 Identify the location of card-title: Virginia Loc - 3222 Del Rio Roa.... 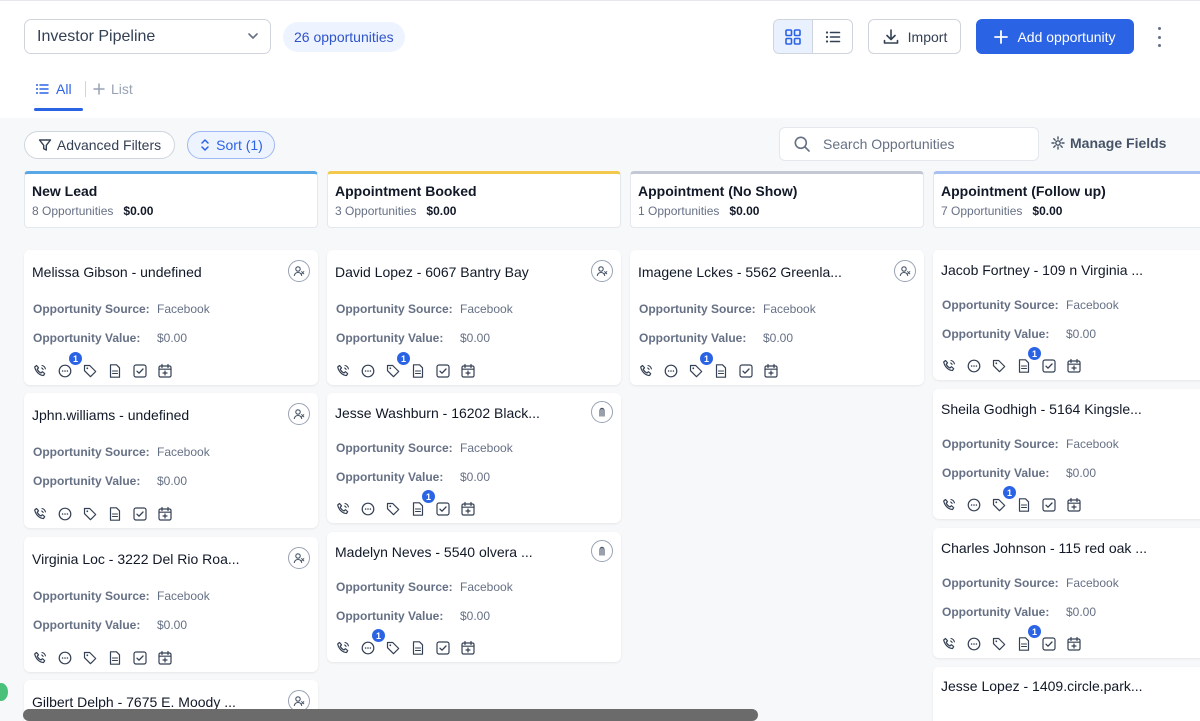
(136, 559).